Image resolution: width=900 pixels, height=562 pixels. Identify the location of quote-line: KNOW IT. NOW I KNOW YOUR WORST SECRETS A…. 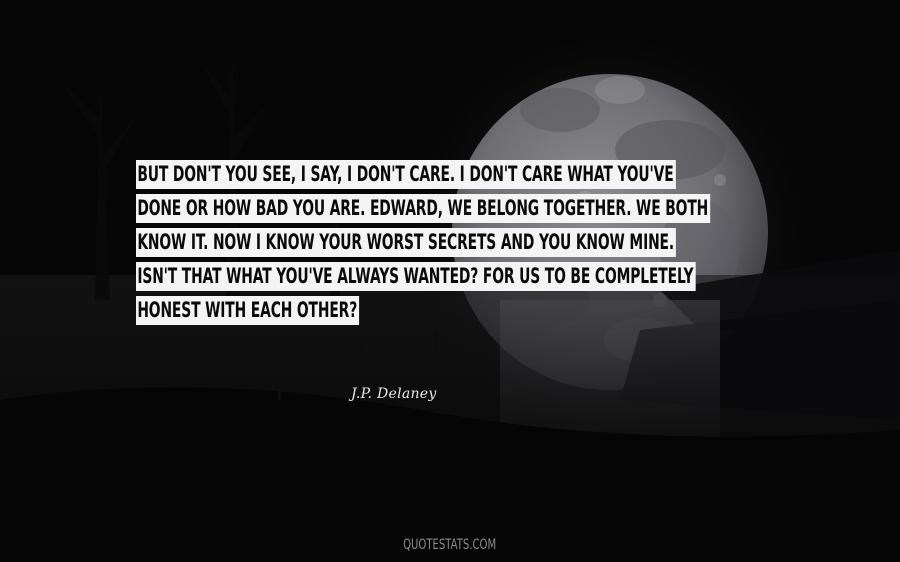
(456, 245).